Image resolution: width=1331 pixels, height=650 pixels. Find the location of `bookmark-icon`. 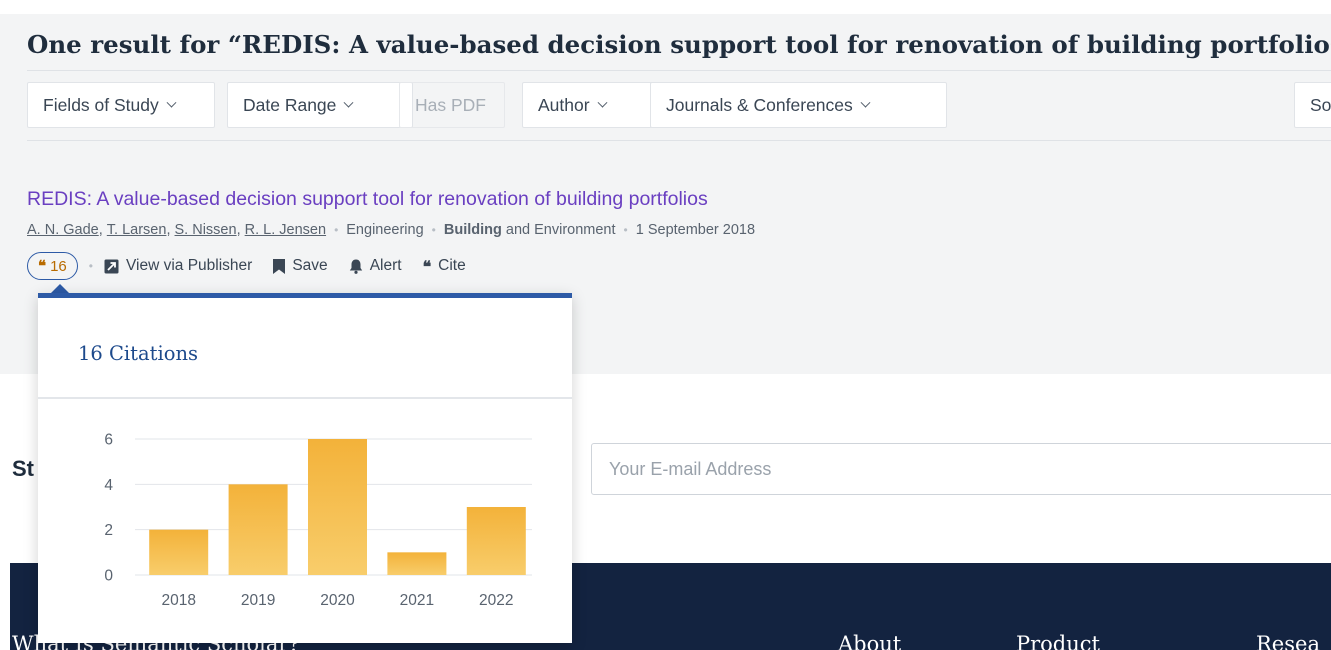

bookmark-icon is located at coordinates (279, 266).